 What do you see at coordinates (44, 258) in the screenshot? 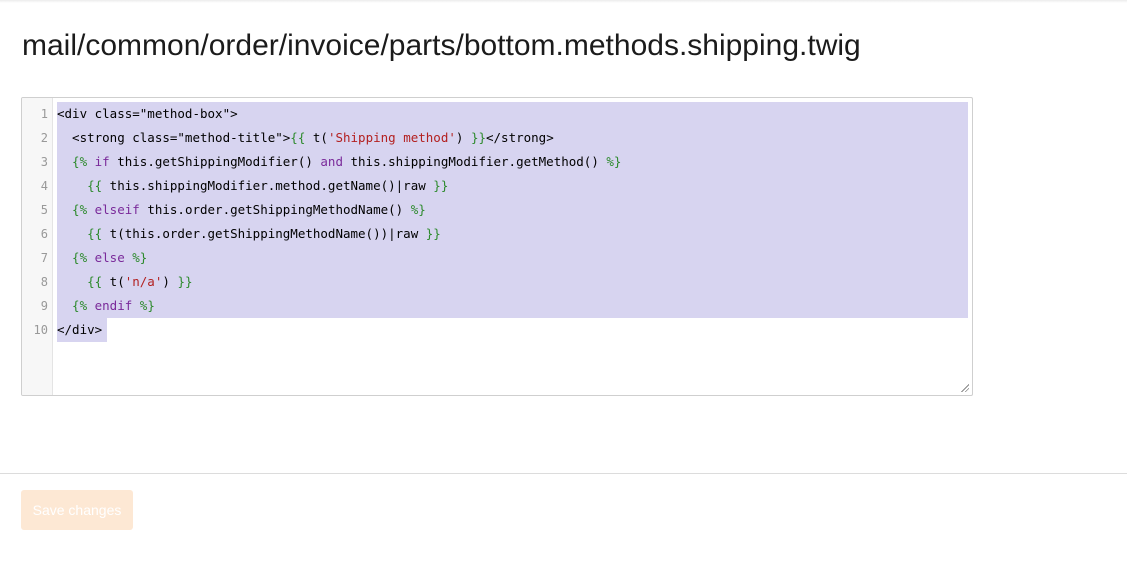
I see `line-number: 7` at bounding box center [44, 258].